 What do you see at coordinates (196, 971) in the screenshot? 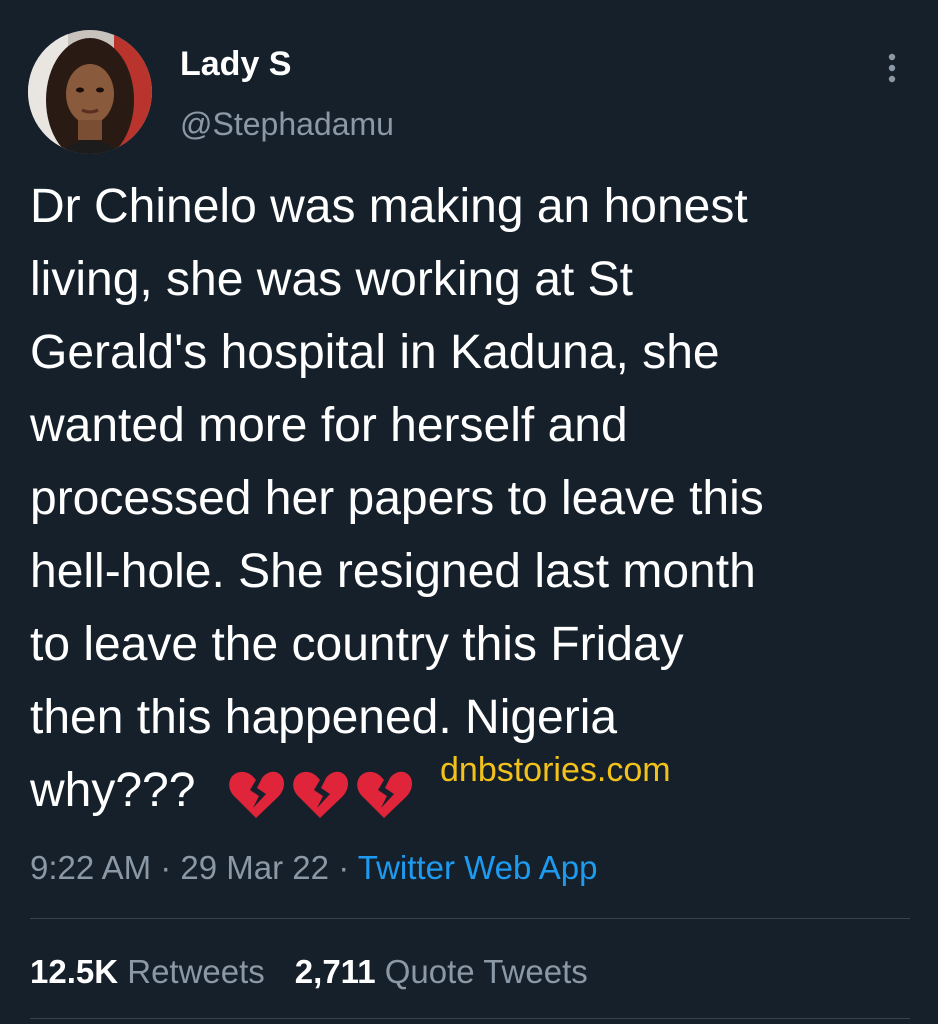
I see `retweets-label: Retweets` at bounding box center [196, 971].